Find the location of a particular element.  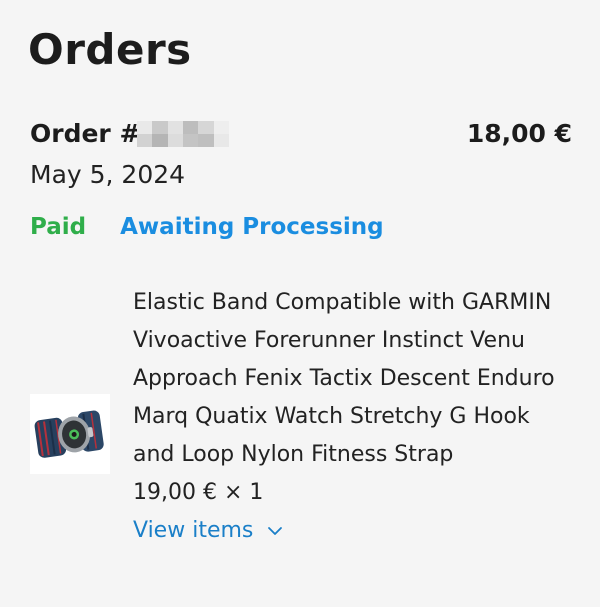

item-price-quantity: 19,00 € × 1 is located at coordinates (198, 492).